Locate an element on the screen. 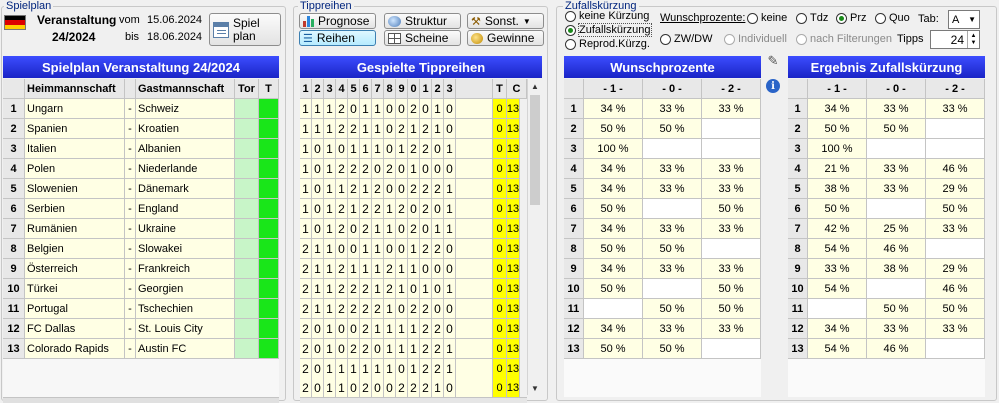 The width and height of the screenshot is (999, 403). option-w-keine: keine is located at coordinates (767, 18).